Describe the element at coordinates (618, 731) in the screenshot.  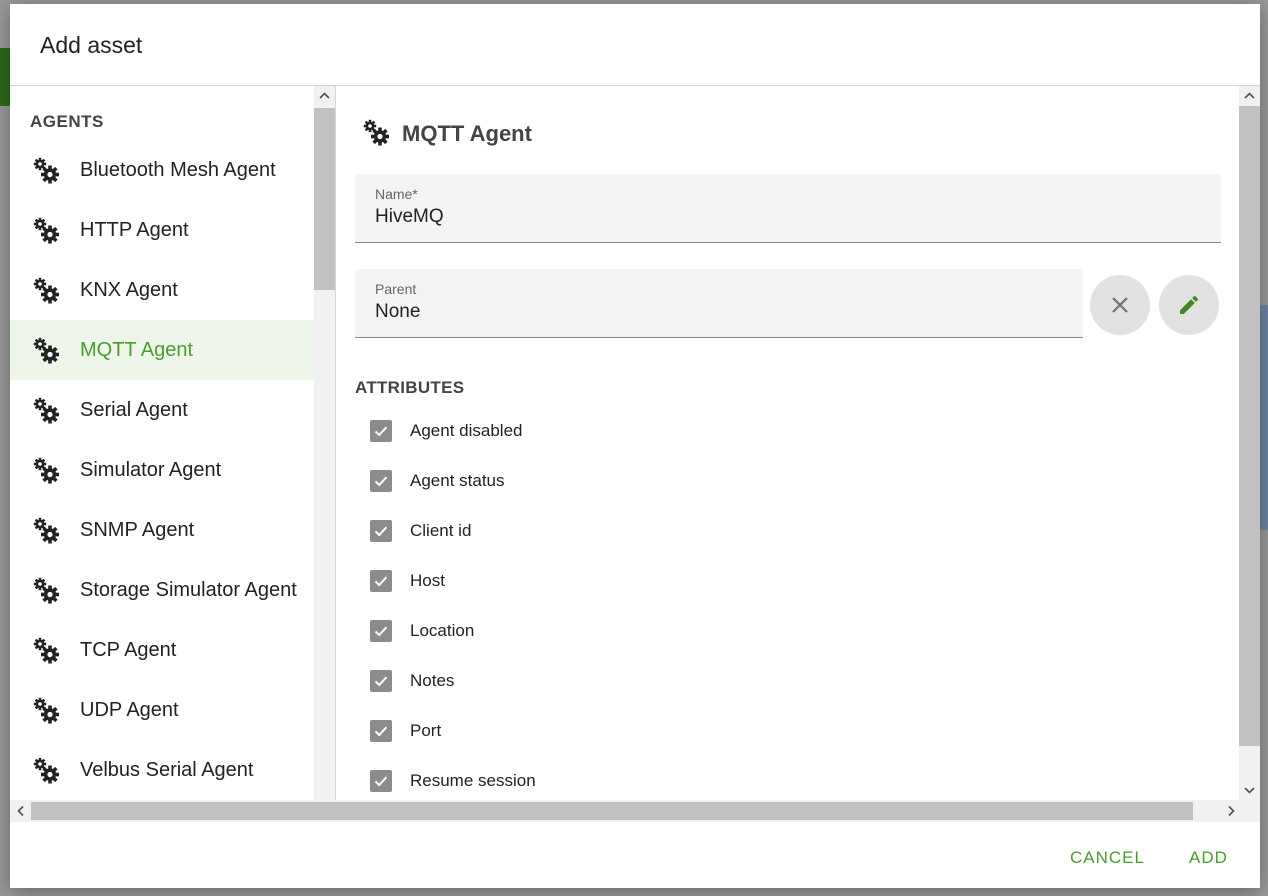
I see `attribute-row: Port` at that location.